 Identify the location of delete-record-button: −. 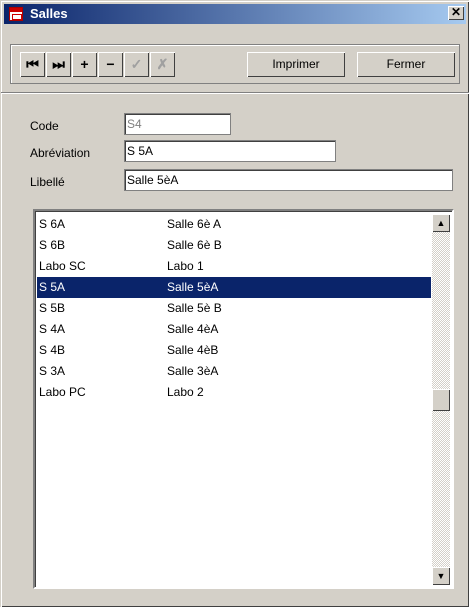
(110, 64).